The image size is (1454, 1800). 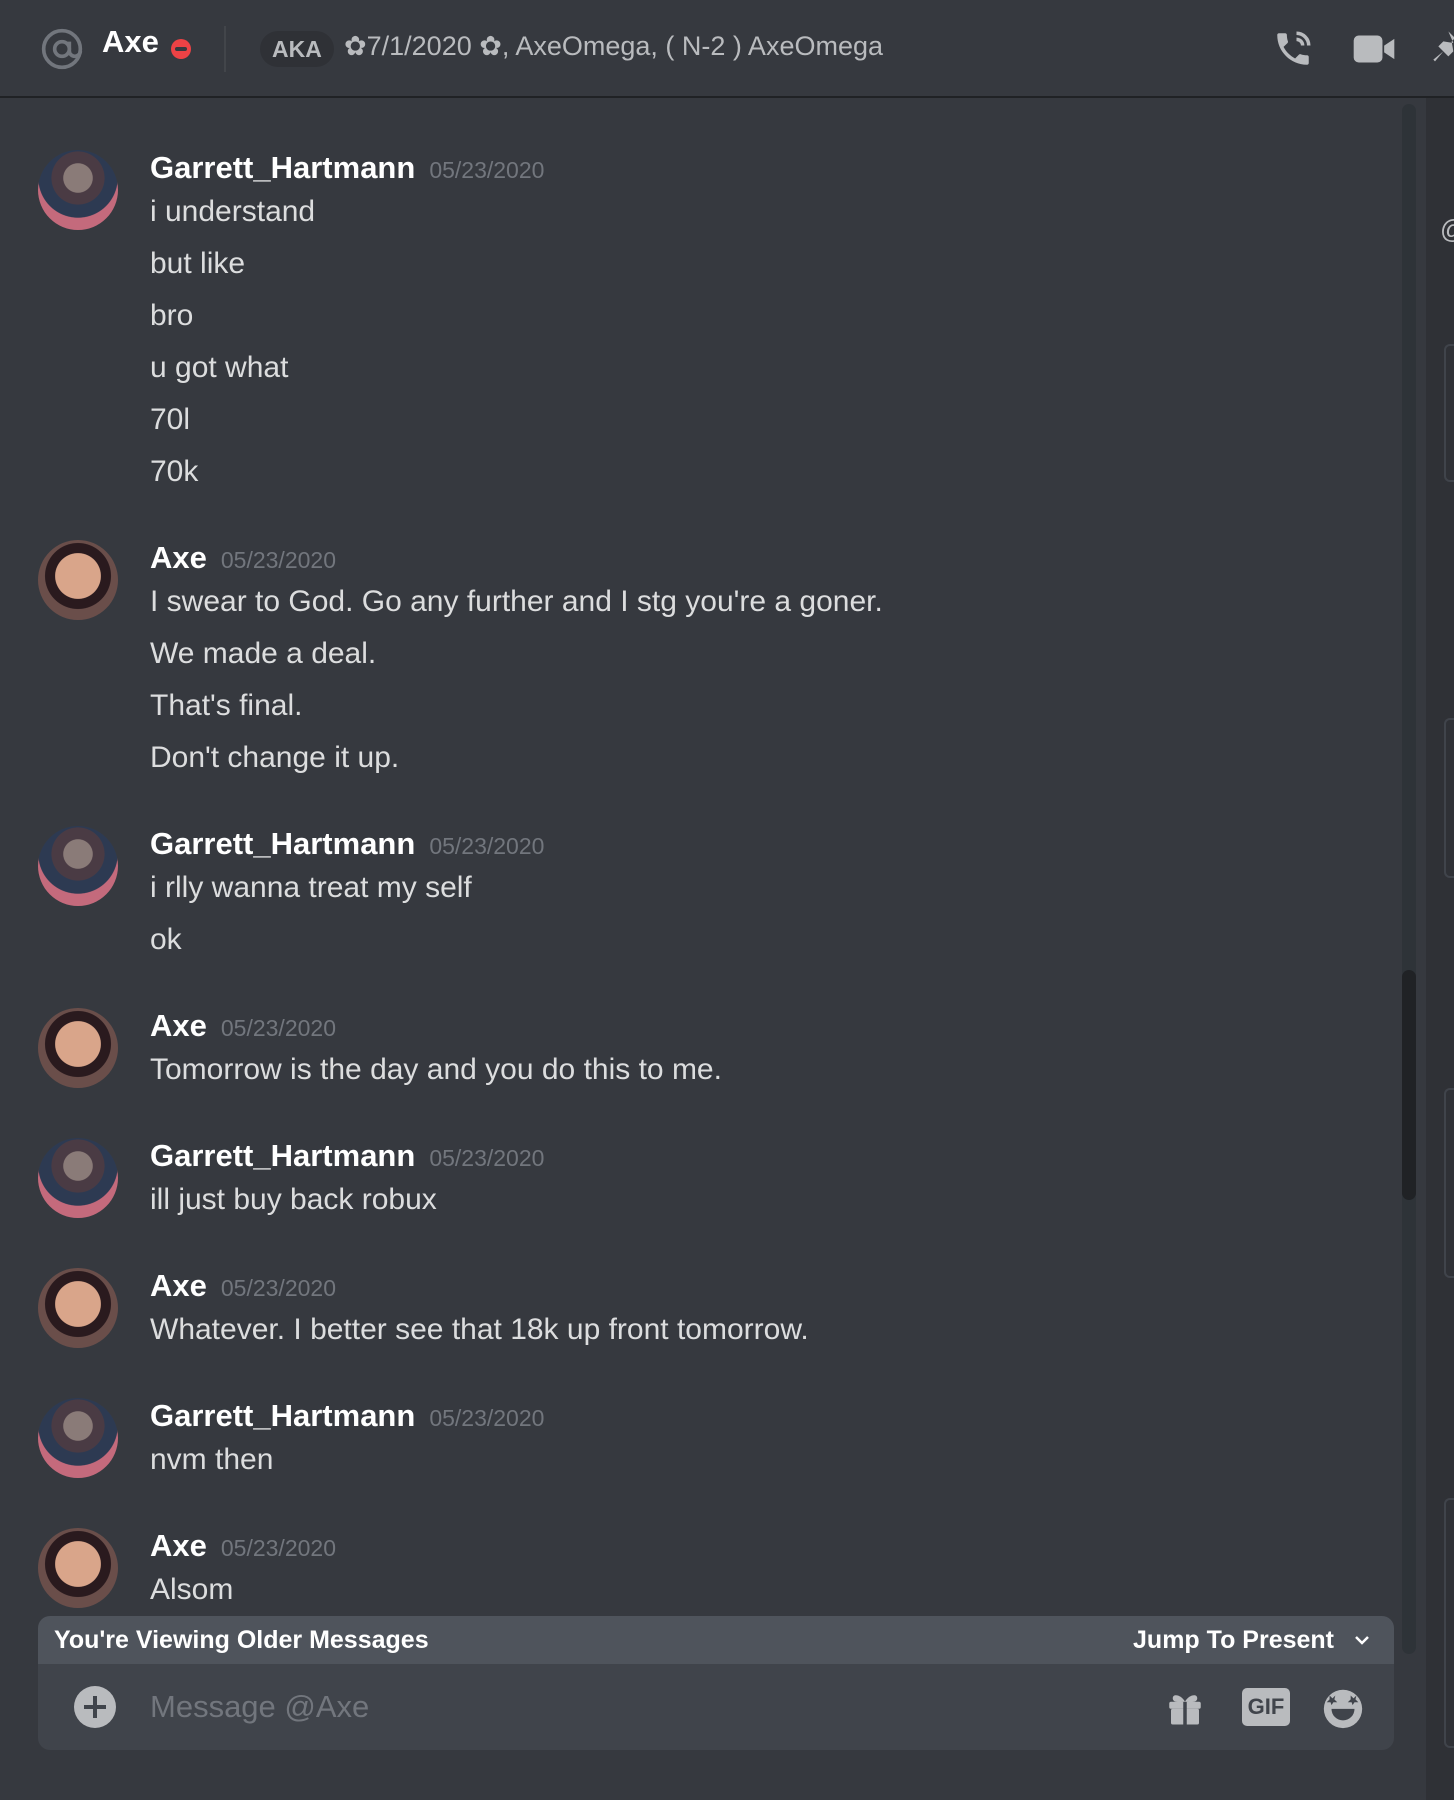 I want to click on message-input, so click(x=650, y=1707).